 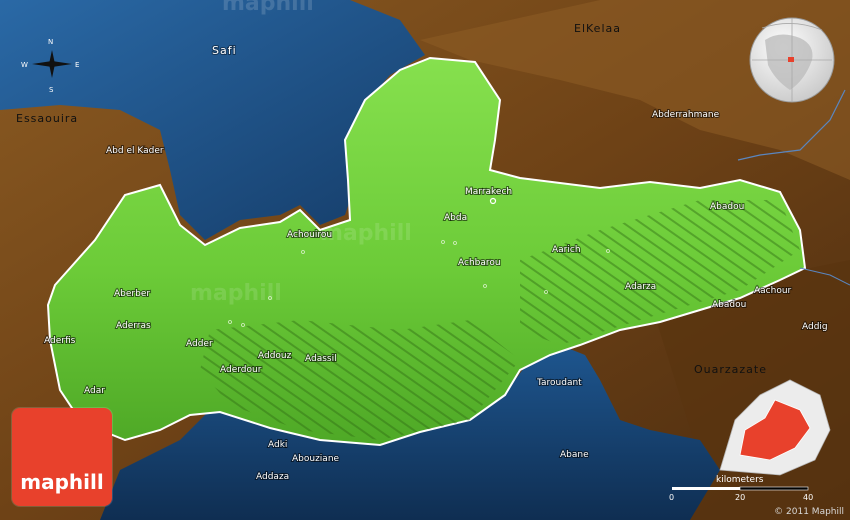 What do you see at coordinates (671, 497) in the screenshot?
I see `scale-tick-0: 0` at bounding box center [671, 497].